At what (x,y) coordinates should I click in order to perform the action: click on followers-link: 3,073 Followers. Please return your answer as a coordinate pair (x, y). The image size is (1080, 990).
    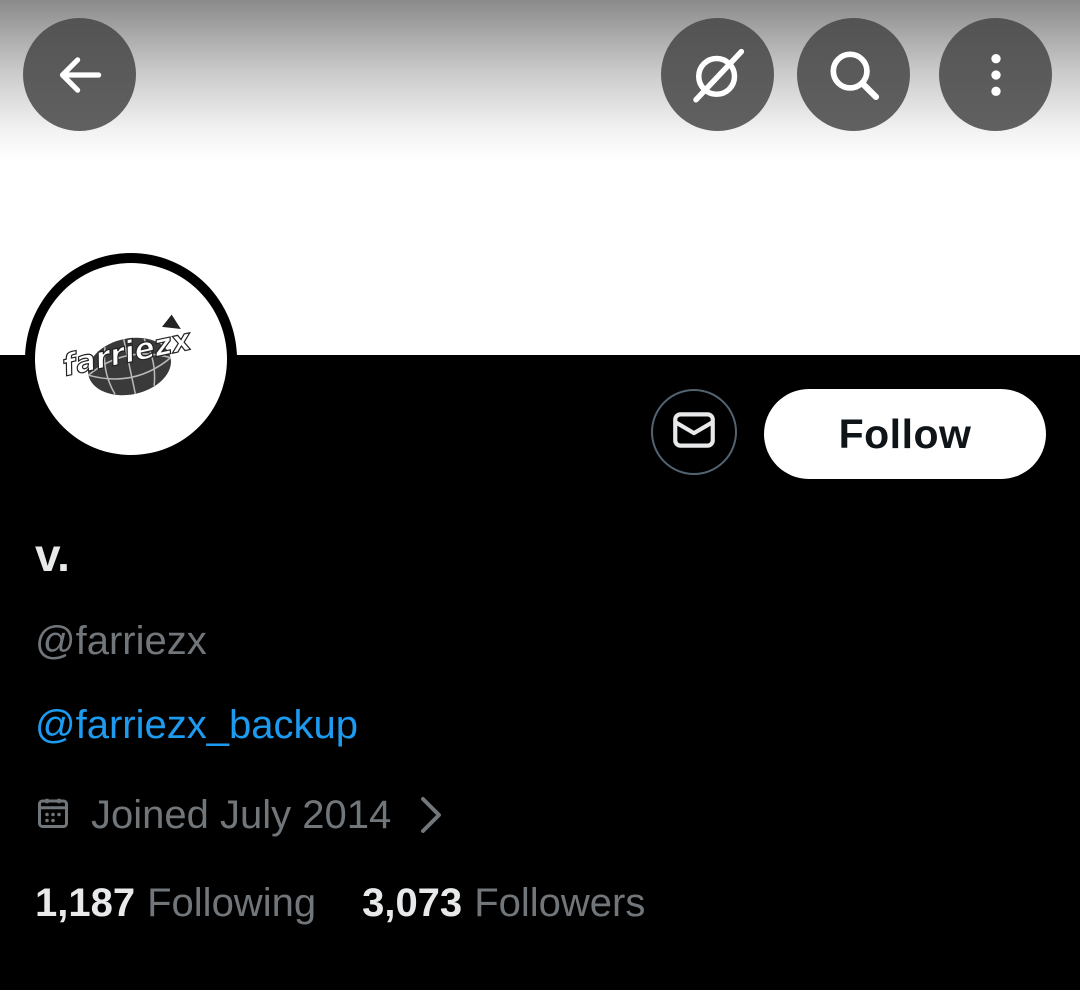
    Looking at the image, I should click on (503, 903).